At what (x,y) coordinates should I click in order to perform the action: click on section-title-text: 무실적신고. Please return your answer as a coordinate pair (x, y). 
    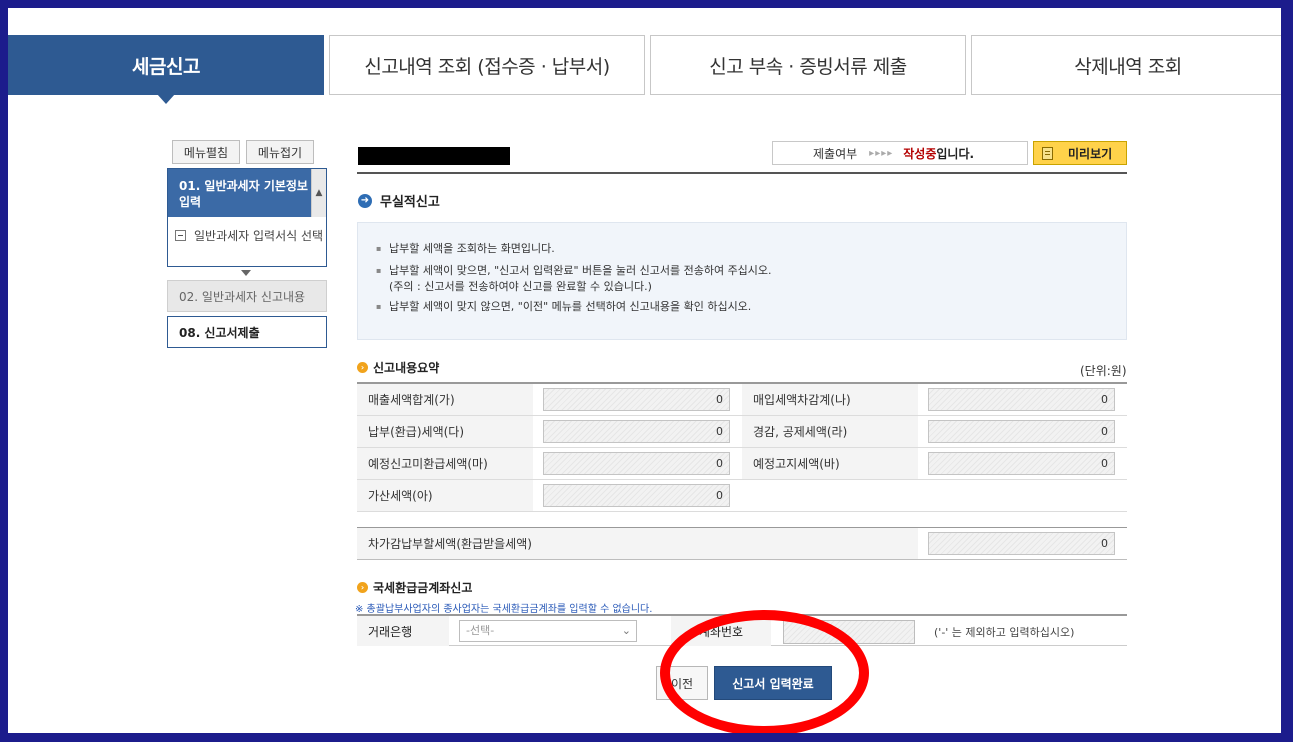
    Looking at the image, I should click on (410, 202).